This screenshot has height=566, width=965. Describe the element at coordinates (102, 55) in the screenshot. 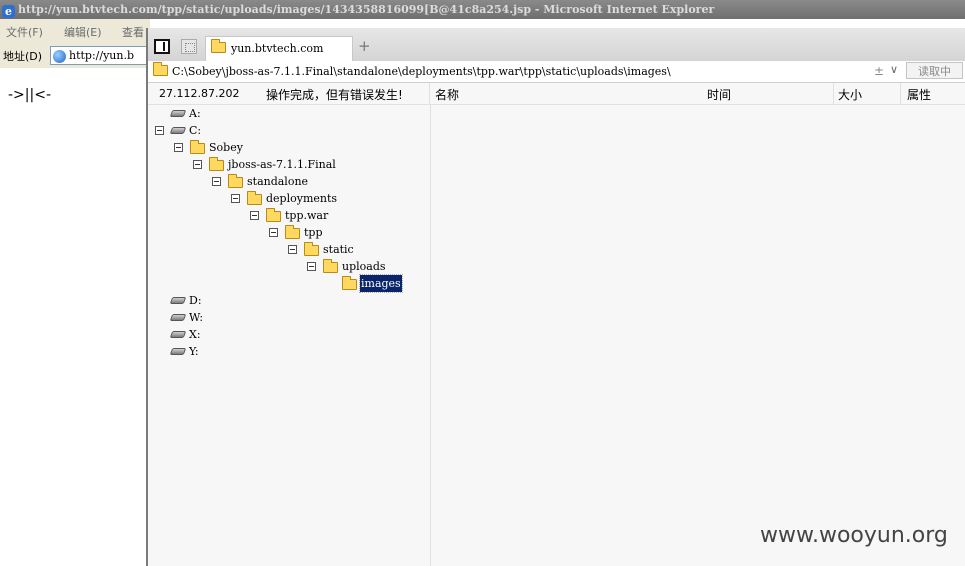

I see `address-value: http://yun.b` at that location.